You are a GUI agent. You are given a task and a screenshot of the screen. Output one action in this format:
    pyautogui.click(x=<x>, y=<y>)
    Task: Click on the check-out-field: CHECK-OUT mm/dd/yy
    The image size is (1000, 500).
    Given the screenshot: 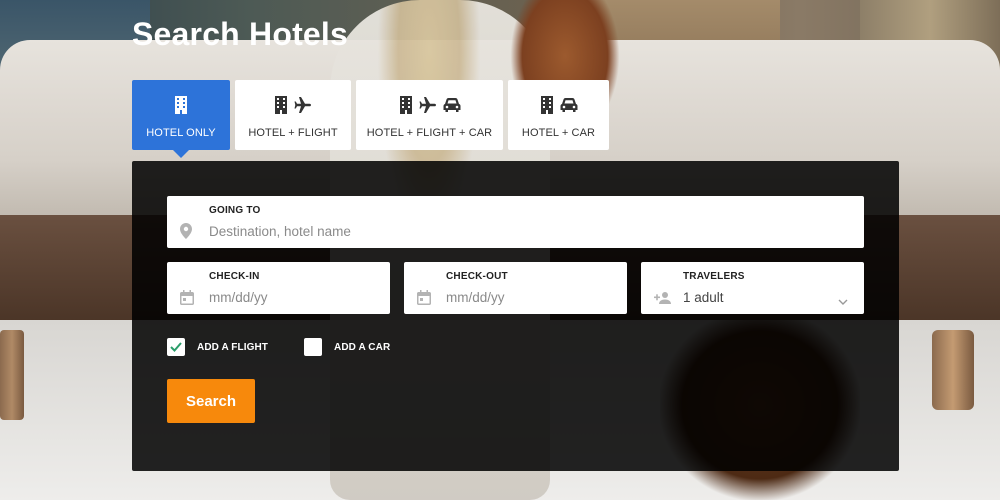 What is the action you would take?
    pyautogui.click(x=515, y=288)
    